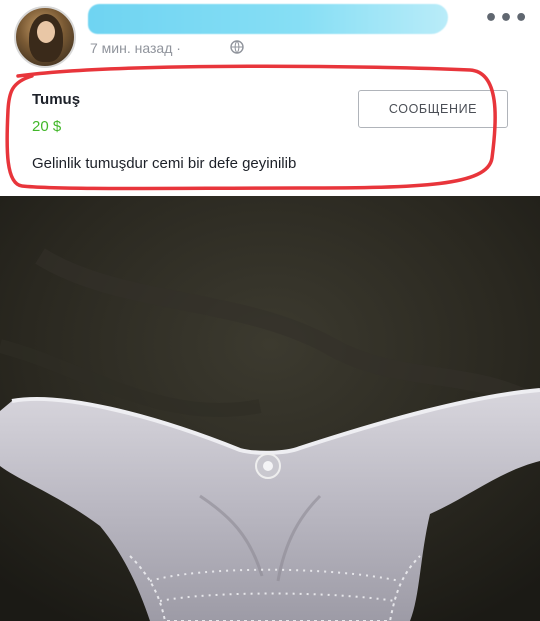 This screenshot has width=540, height=621. I want to click on listing-price: 20 $, so click(47, 126).